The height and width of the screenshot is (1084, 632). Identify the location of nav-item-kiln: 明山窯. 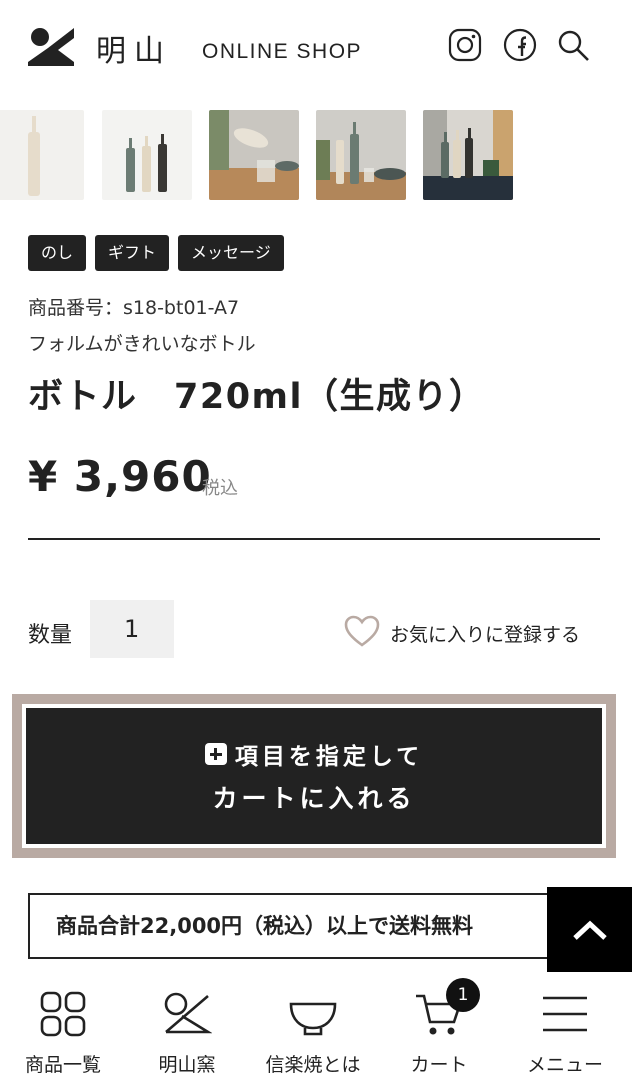
(187, 1028).